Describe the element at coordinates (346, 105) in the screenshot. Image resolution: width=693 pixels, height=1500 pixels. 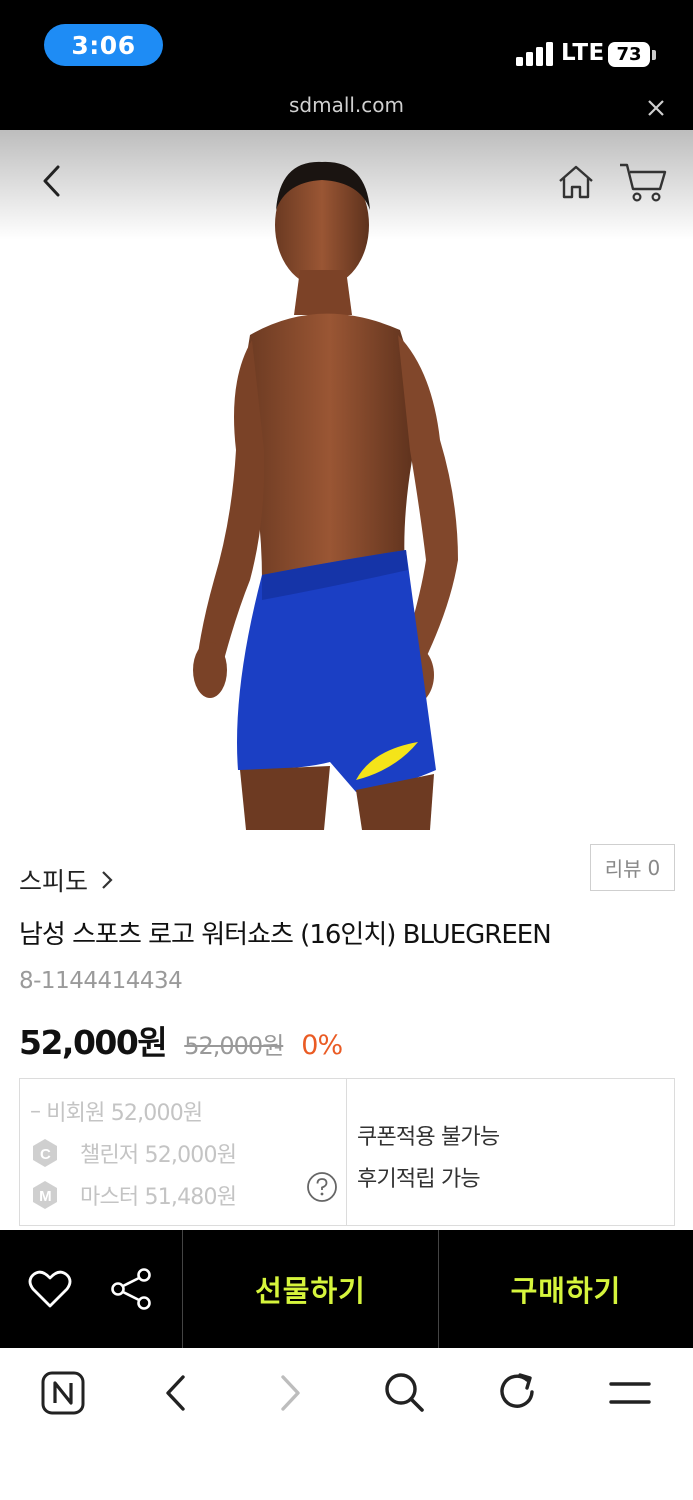
I see `url-domain: sdmall.com` at that location.